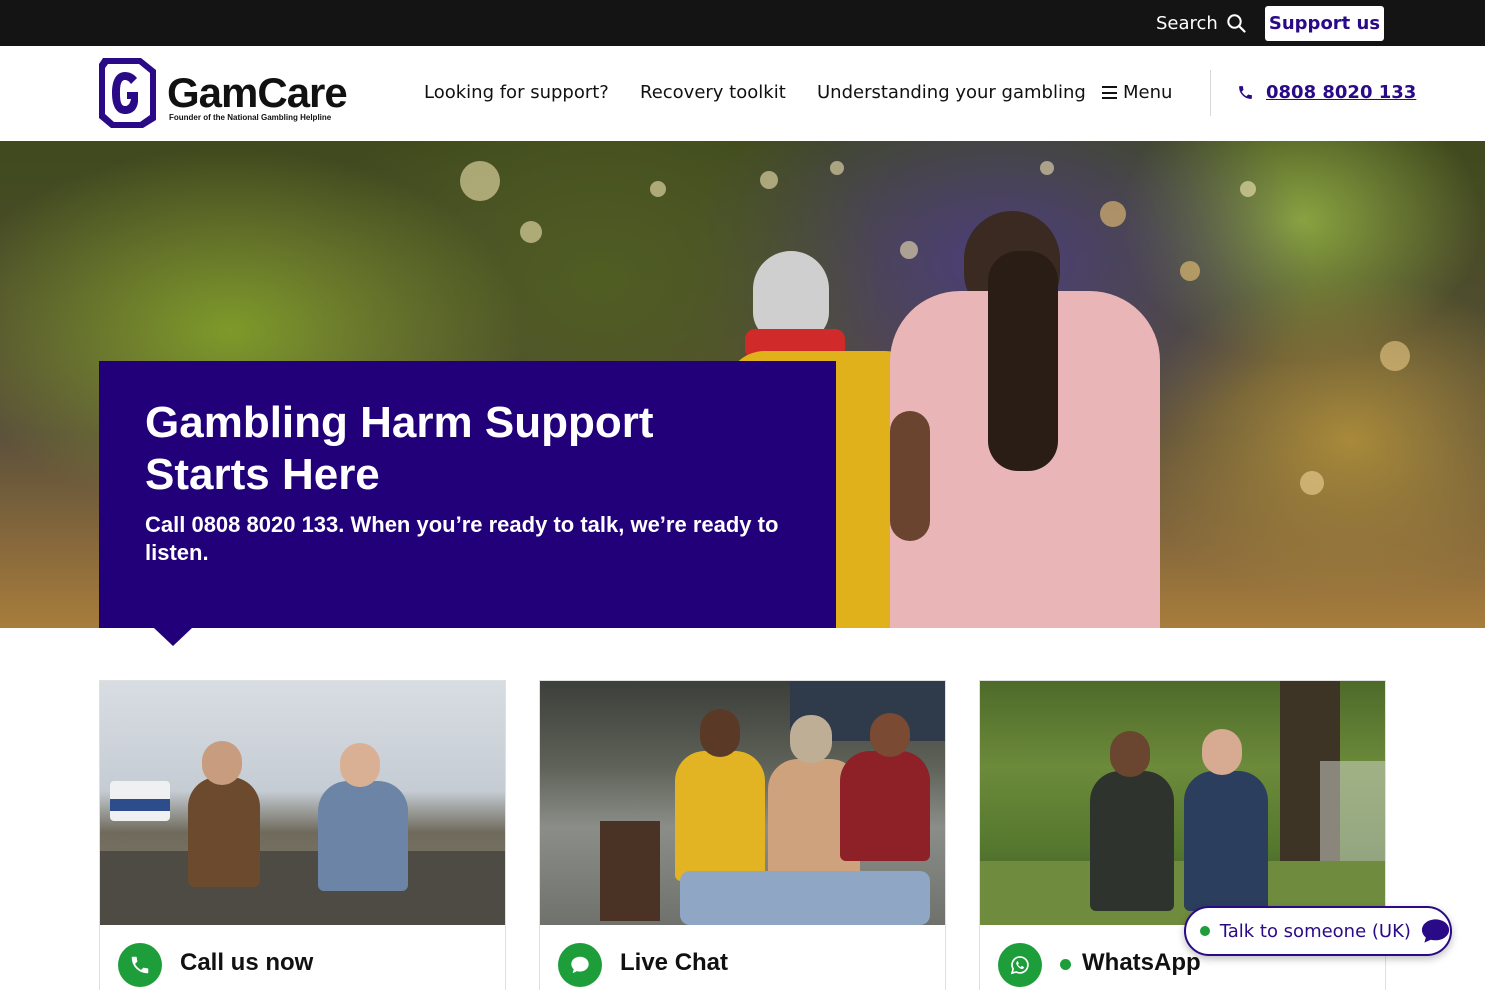 This screenshot has width=1485, height=990. I want to click on logo-wordmark: GamCare, so click(257, 92).